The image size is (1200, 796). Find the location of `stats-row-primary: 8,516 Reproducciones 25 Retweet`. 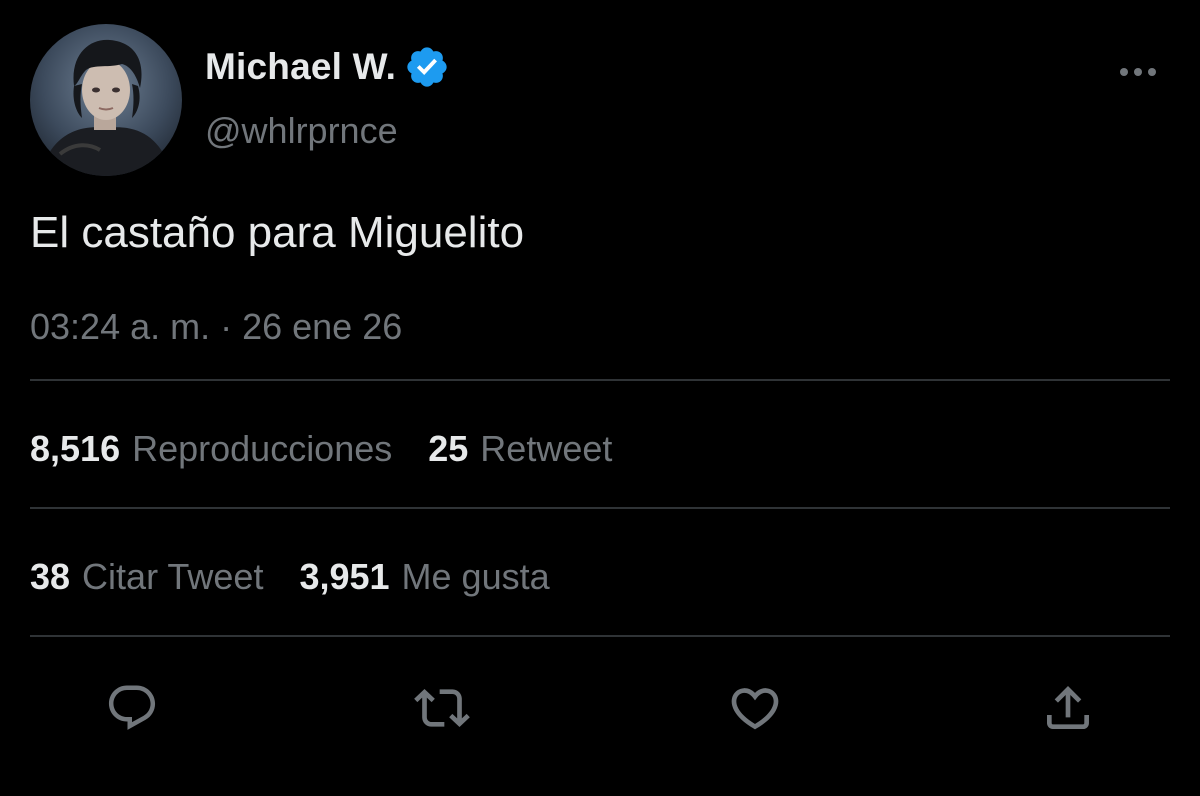

stats-row-primary: 8,516 Reproducciones 25 Retweet is located at coordinates (339, 449).